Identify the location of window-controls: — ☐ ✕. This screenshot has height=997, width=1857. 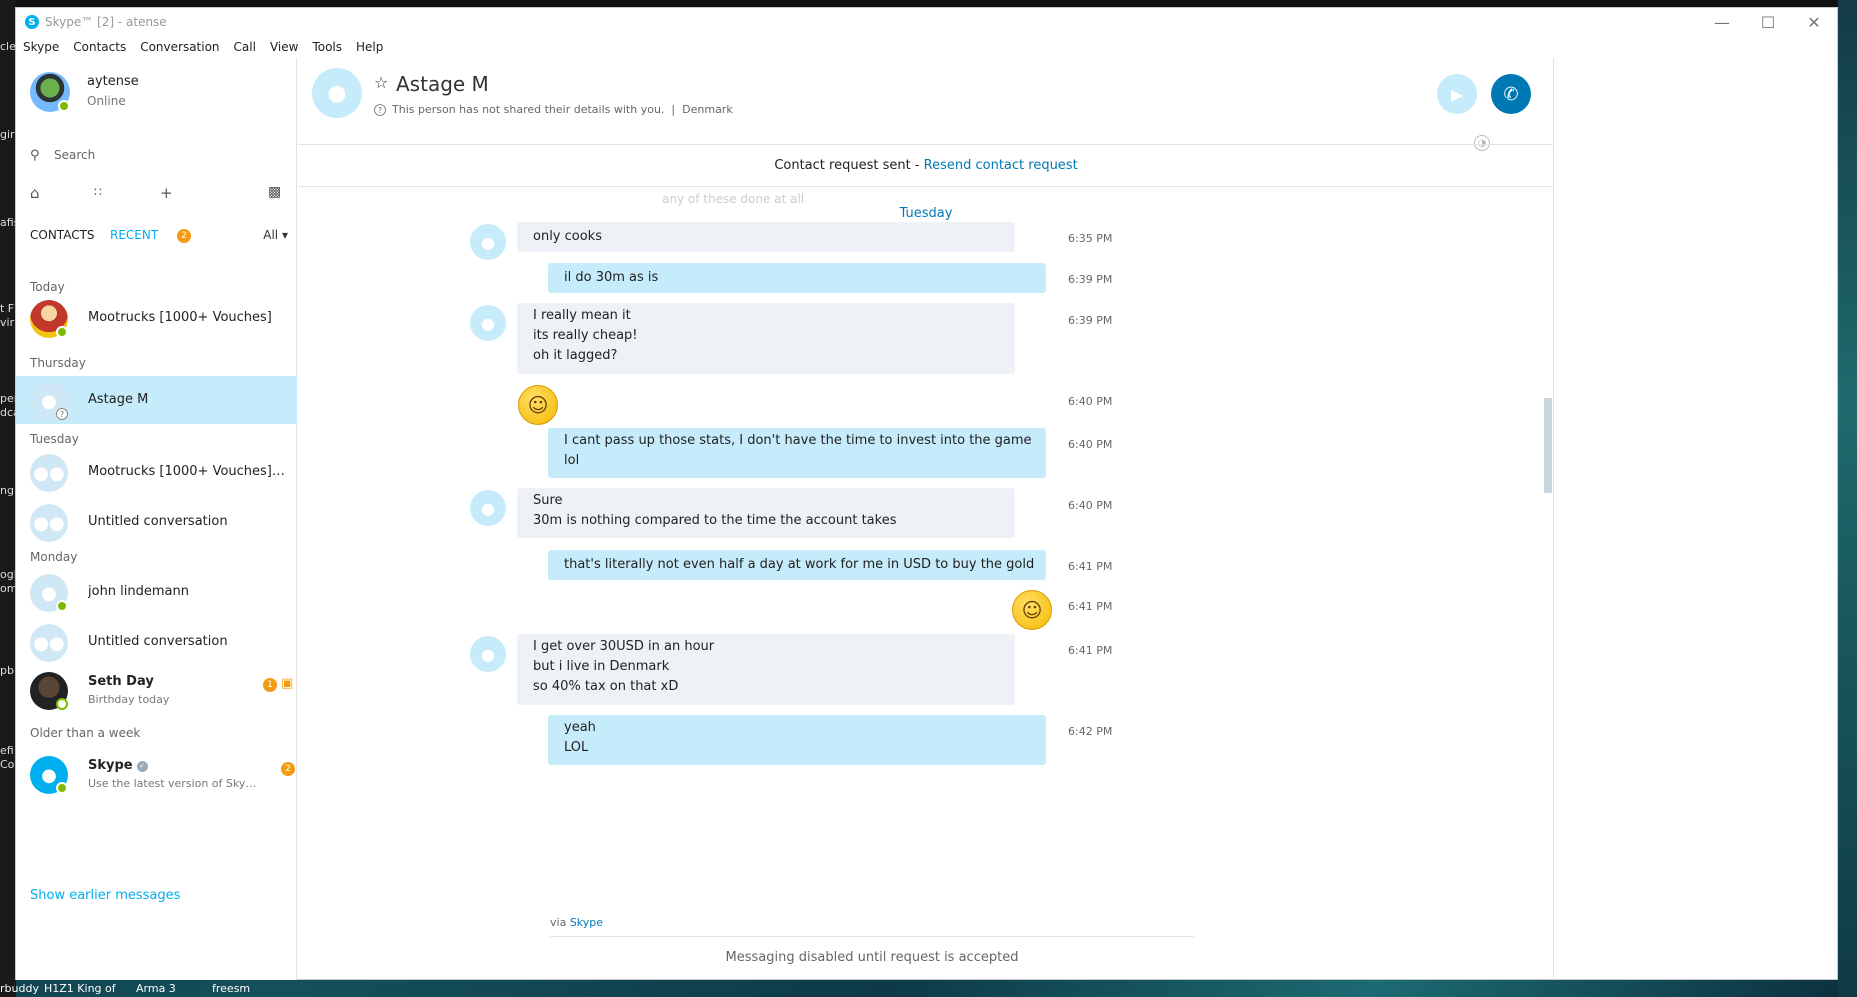
(1768, 22).